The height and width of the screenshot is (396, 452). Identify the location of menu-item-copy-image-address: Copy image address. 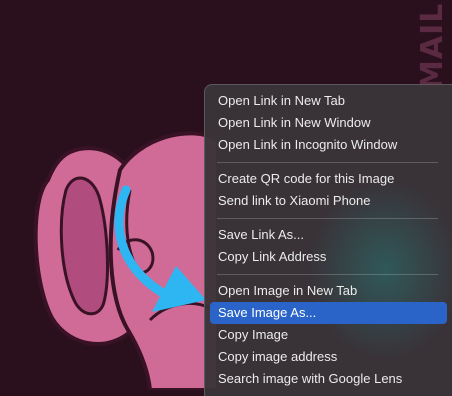
(328, 357).